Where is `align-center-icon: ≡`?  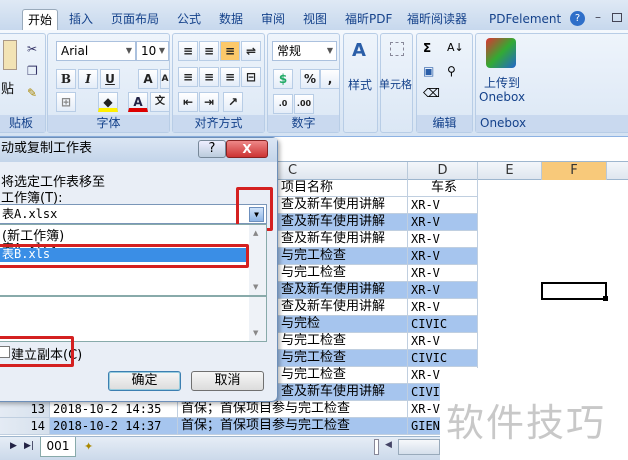
align-center-icon: ≡ is located at coordinates (209, 77).